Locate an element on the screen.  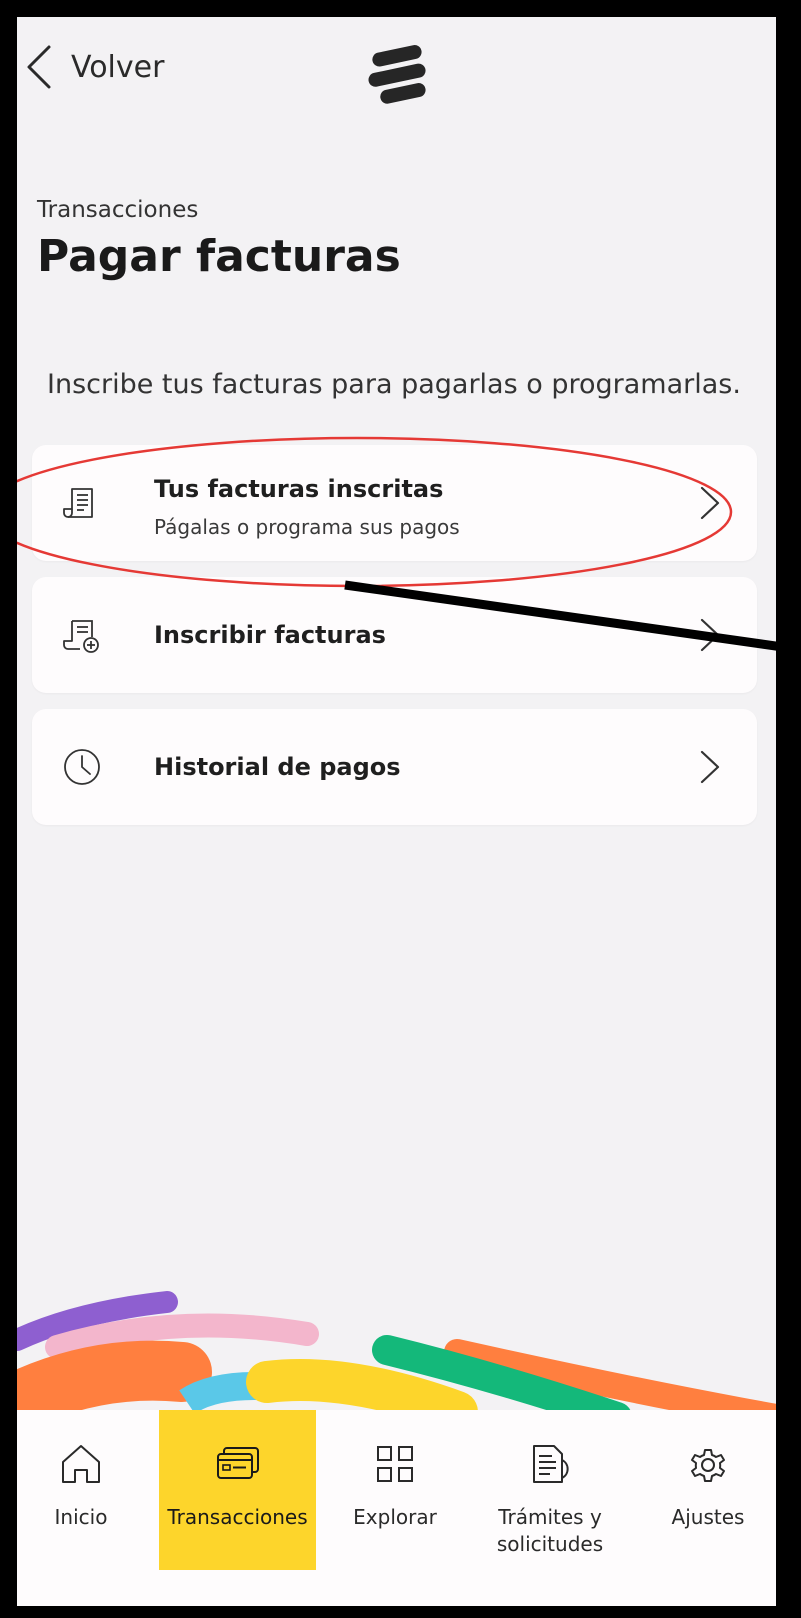
home-icon is located at coordinates (81, 1464).